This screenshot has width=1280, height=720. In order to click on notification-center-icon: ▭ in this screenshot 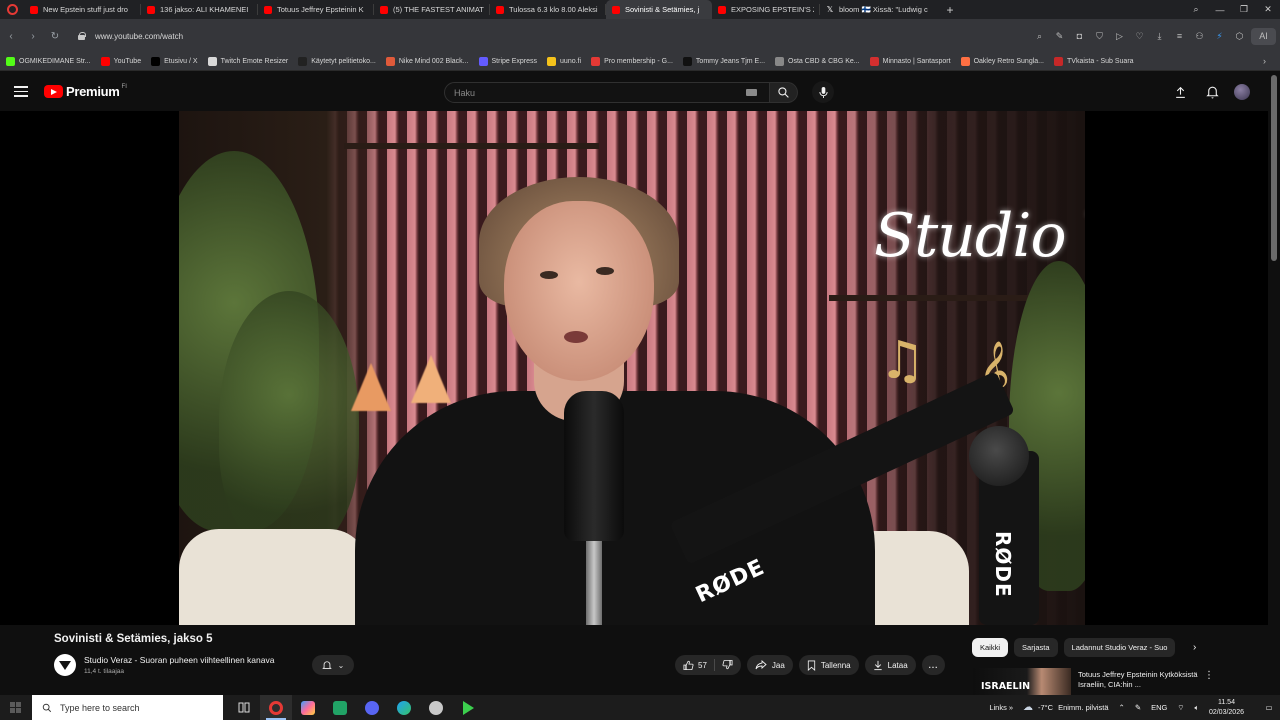, I will do `click(1269, 707)`.